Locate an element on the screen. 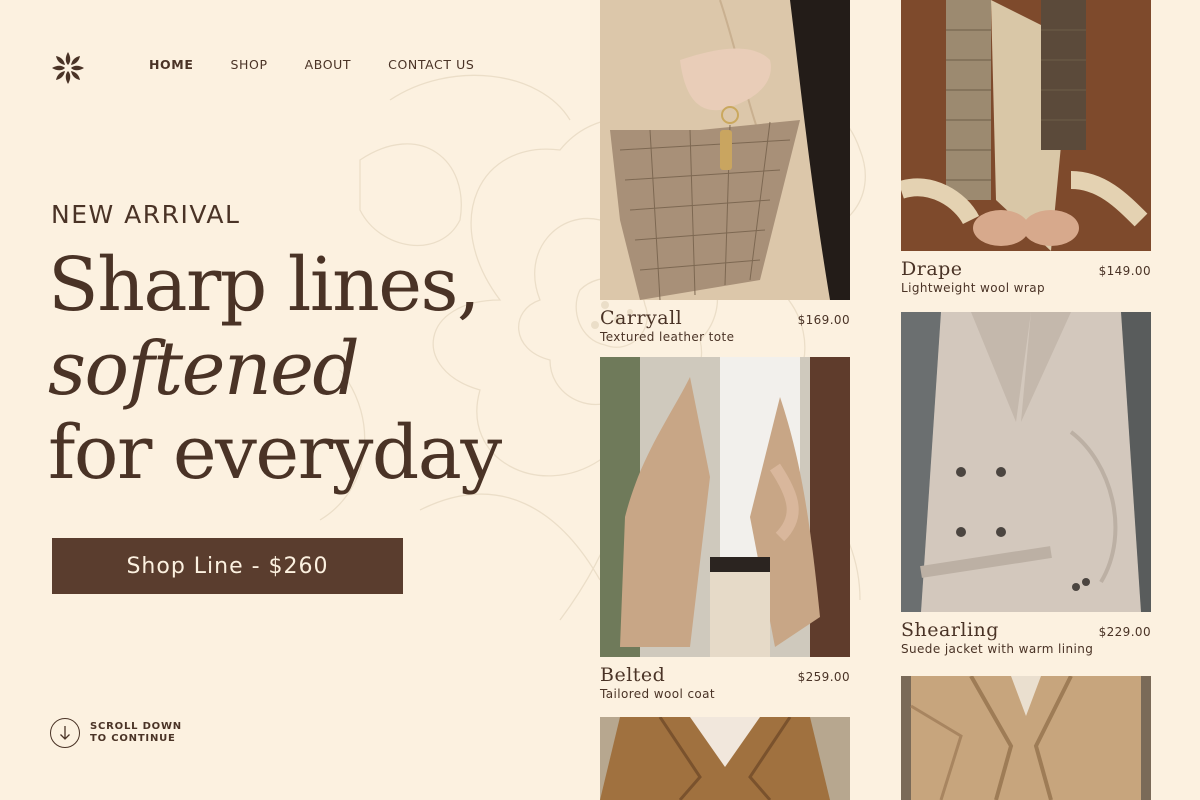 This screenshot has width=1200, height=800. product-image-camel-coat is located at coordinates (725, 758).